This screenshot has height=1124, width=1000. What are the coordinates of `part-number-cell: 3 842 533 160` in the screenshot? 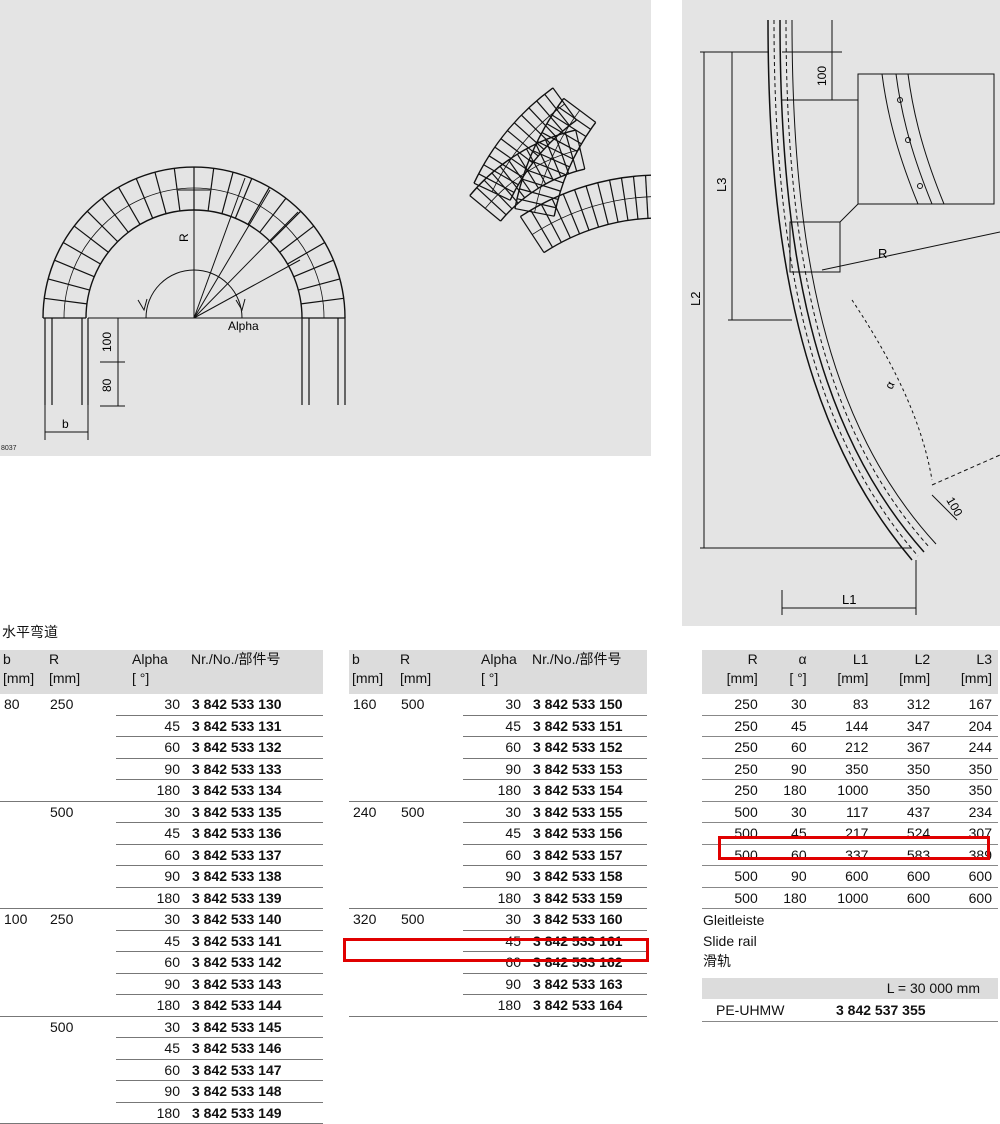 It's located at (588, 919).